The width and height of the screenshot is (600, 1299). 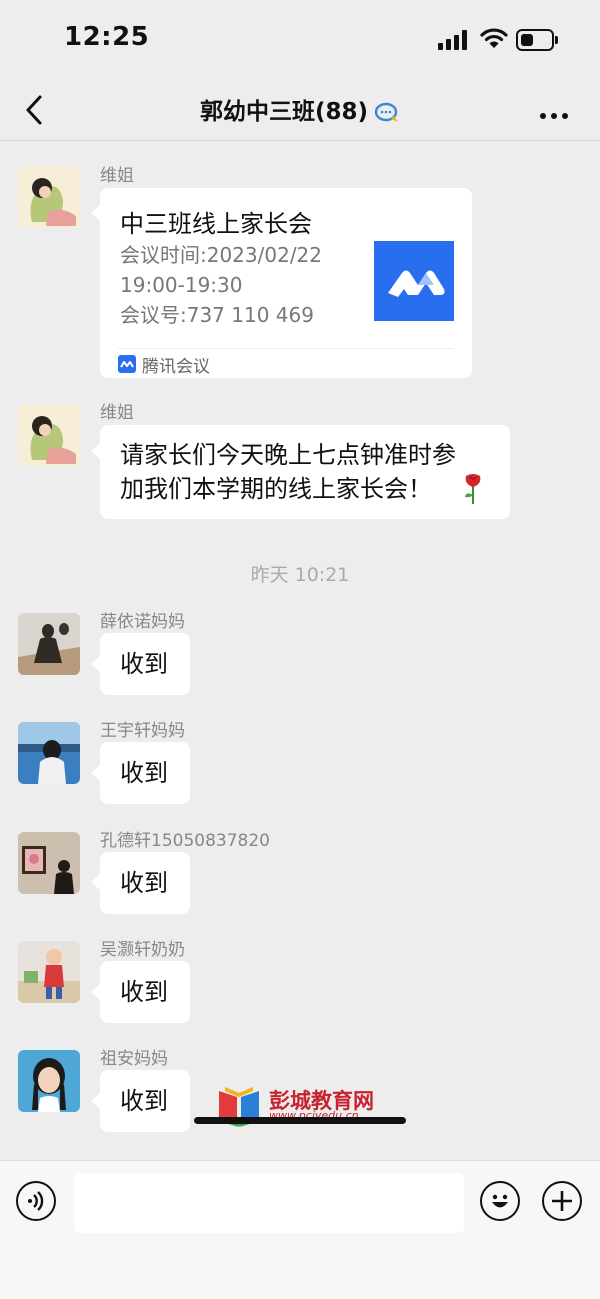 I want to click on signal-icon, so click(x=452, y=40).